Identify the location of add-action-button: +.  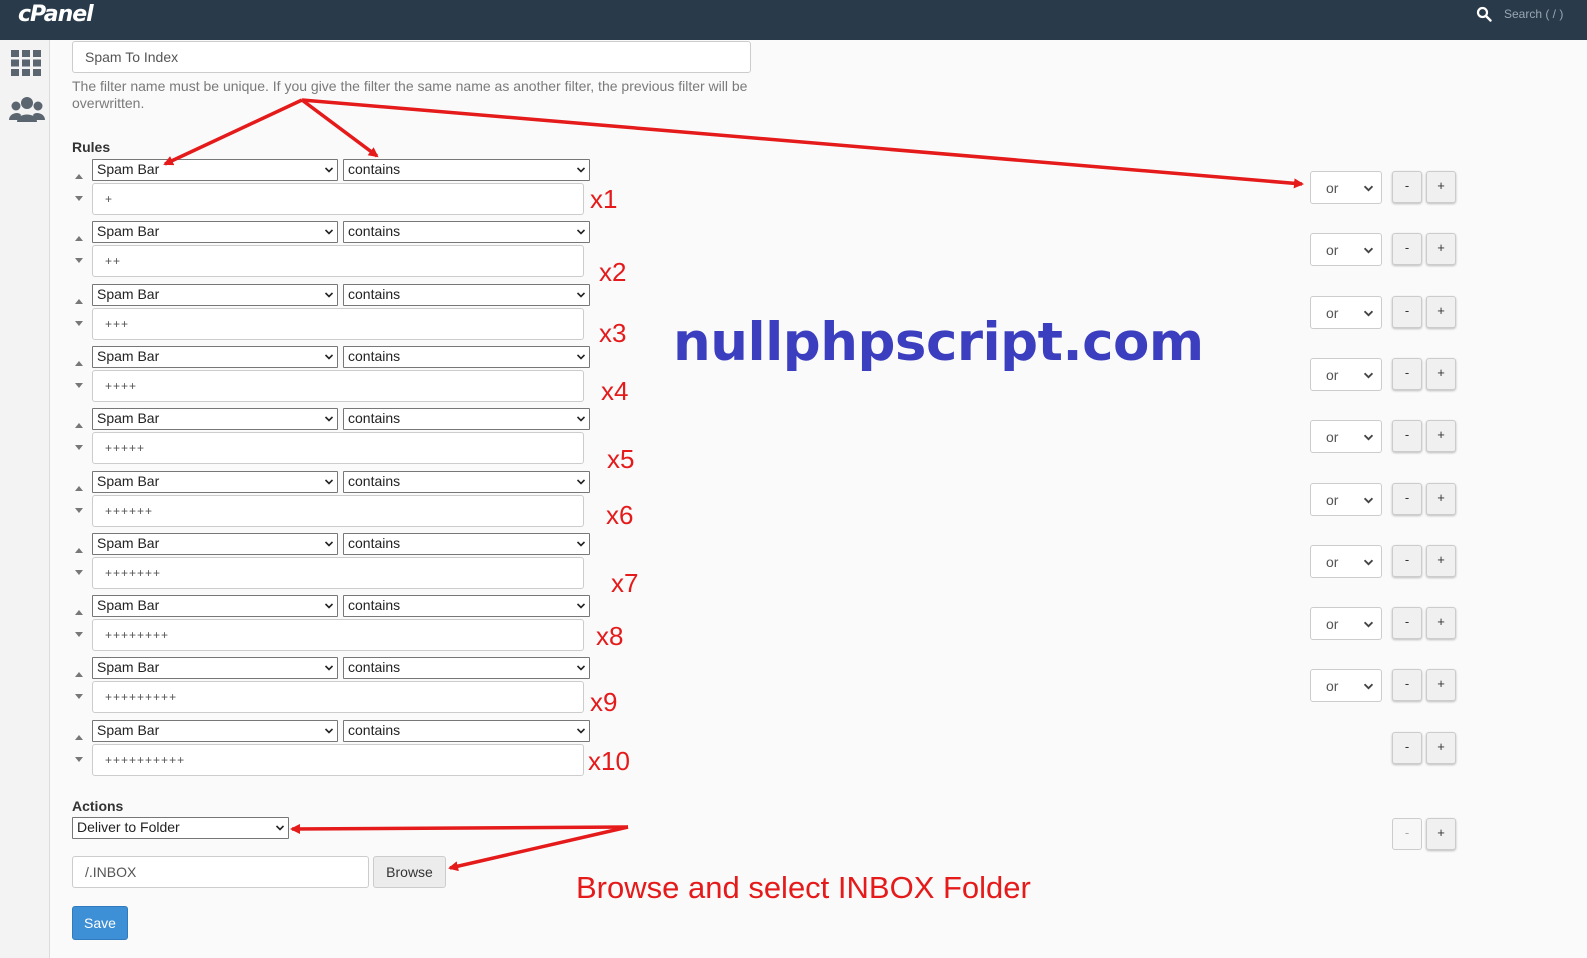
(1441, 834).